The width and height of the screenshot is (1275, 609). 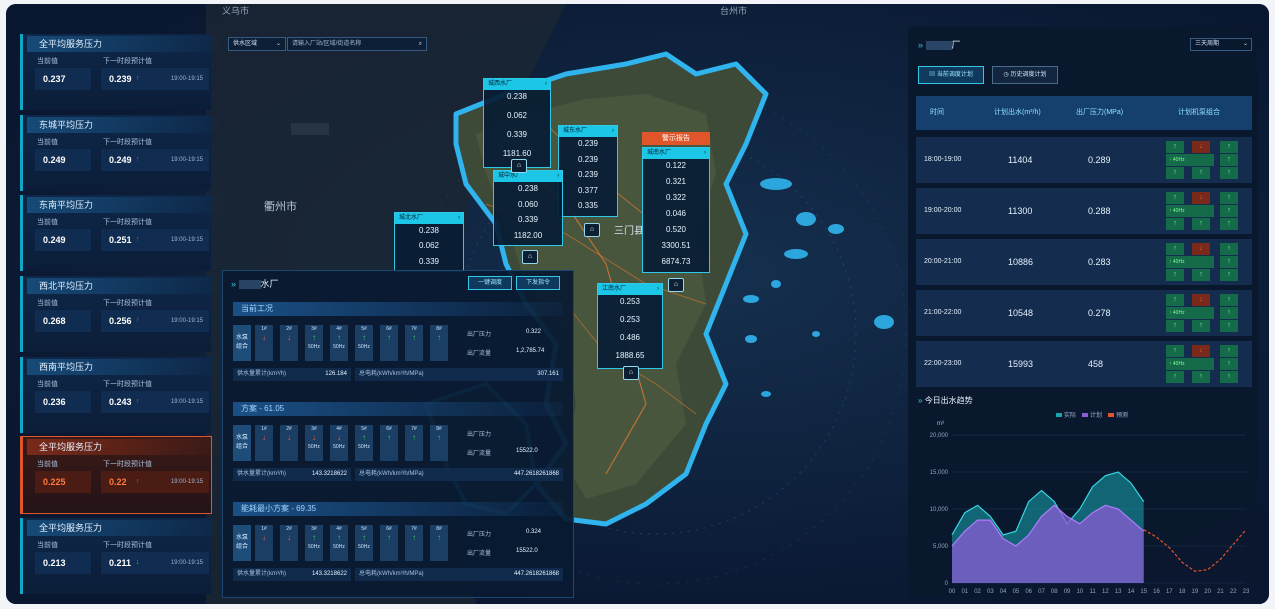 What do you see at coordinates (1084, 211) in the screenshot?
I see `schedule-row: 19:00-20:00 11300 0.288 ↑ ↓ ↑ ↑ 40Hz ↑ ↑ ↑ ↑` at bounding box center [1084, 211].